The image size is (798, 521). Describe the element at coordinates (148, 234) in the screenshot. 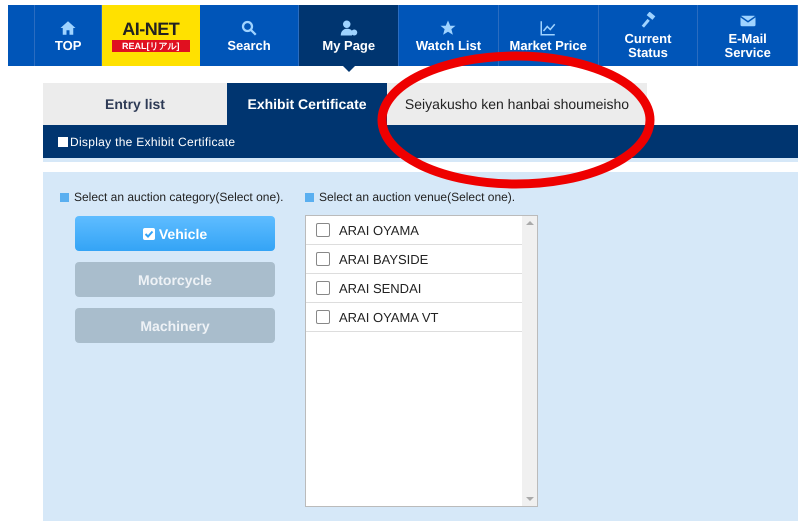

I see `checkbox-icon` at that location.